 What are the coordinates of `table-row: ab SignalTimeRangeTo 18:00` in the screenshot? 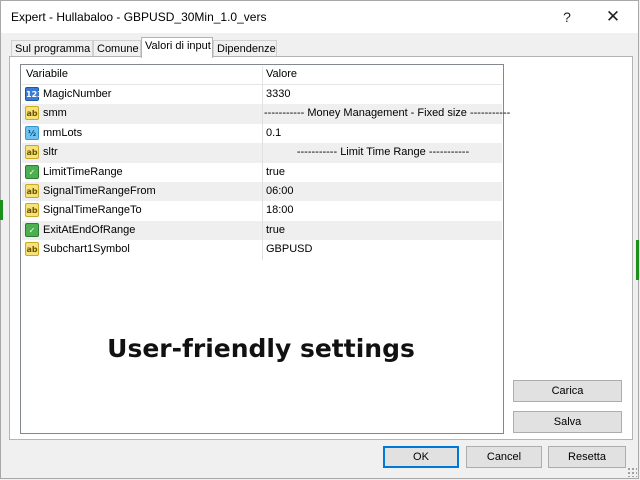 It's located at (262, 211).